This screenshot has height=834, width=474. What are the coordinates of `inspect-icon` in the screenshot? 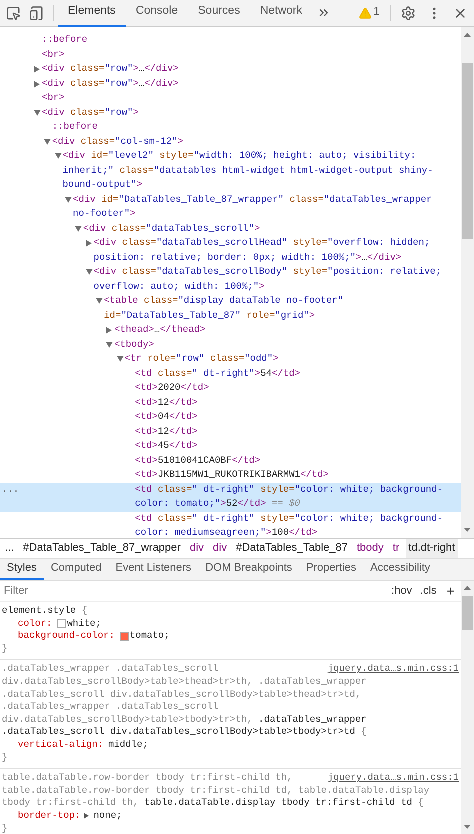 It's located at (13, 13).